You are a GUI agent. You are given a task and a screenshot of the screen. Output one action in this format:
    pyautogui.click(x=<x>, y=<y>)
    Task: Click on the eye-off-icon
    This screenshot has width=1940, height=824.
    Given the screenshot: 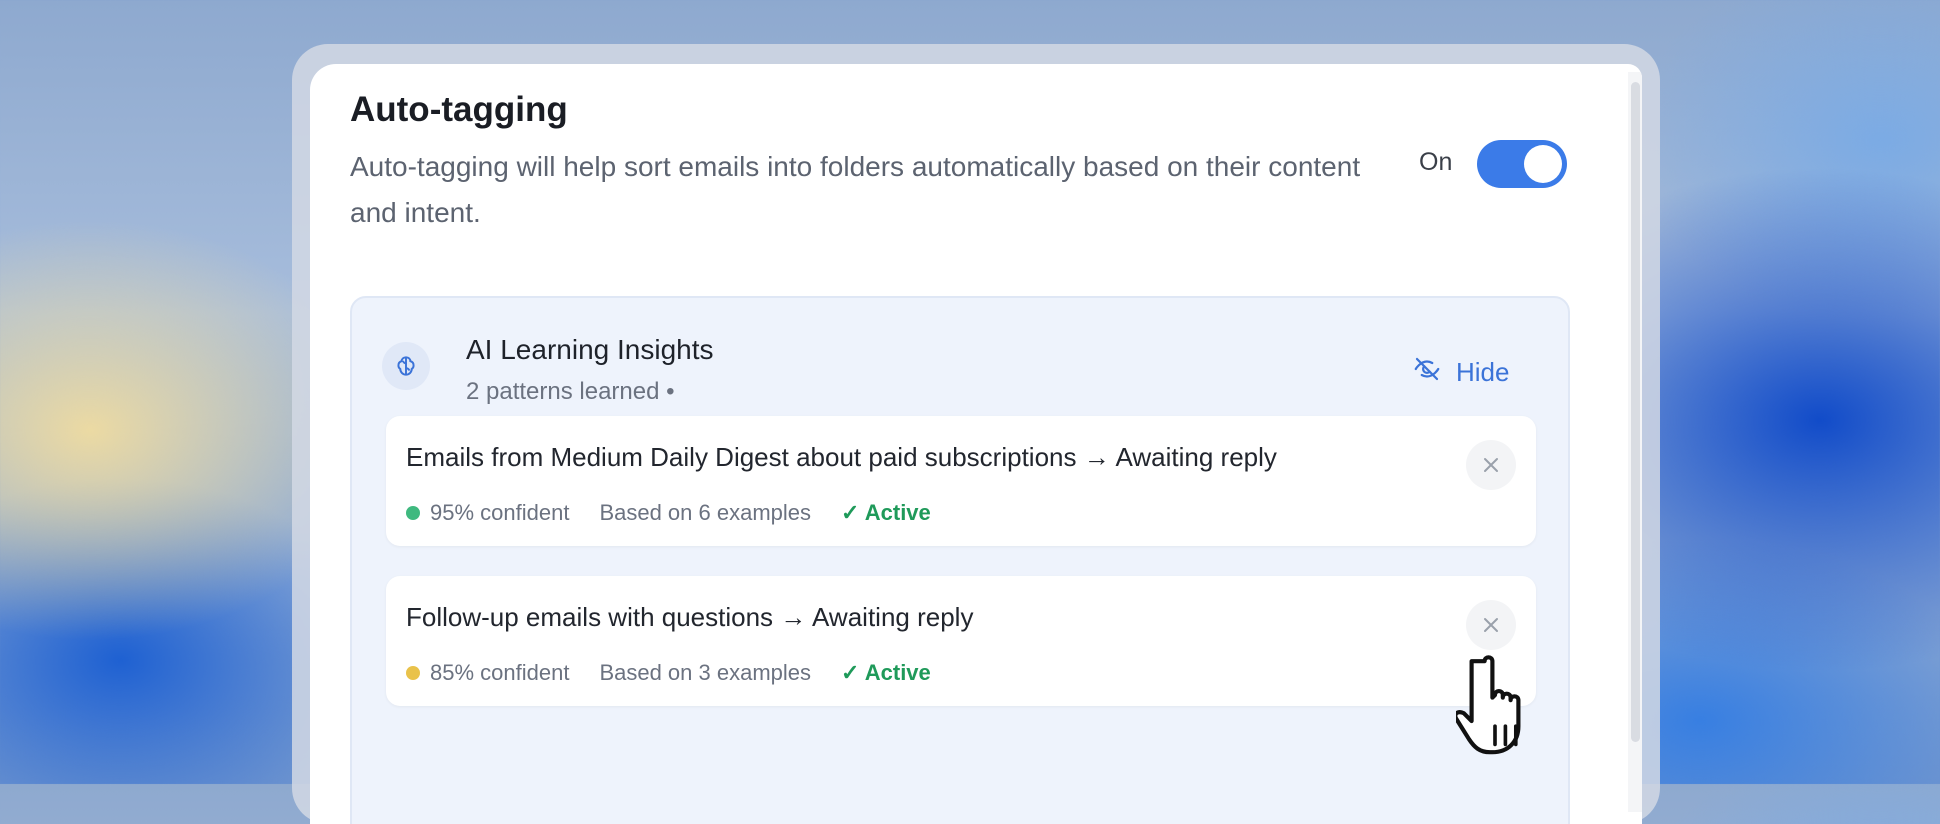 What is the action you would take?
    pyautogui.click(x=1427, y=372)
    